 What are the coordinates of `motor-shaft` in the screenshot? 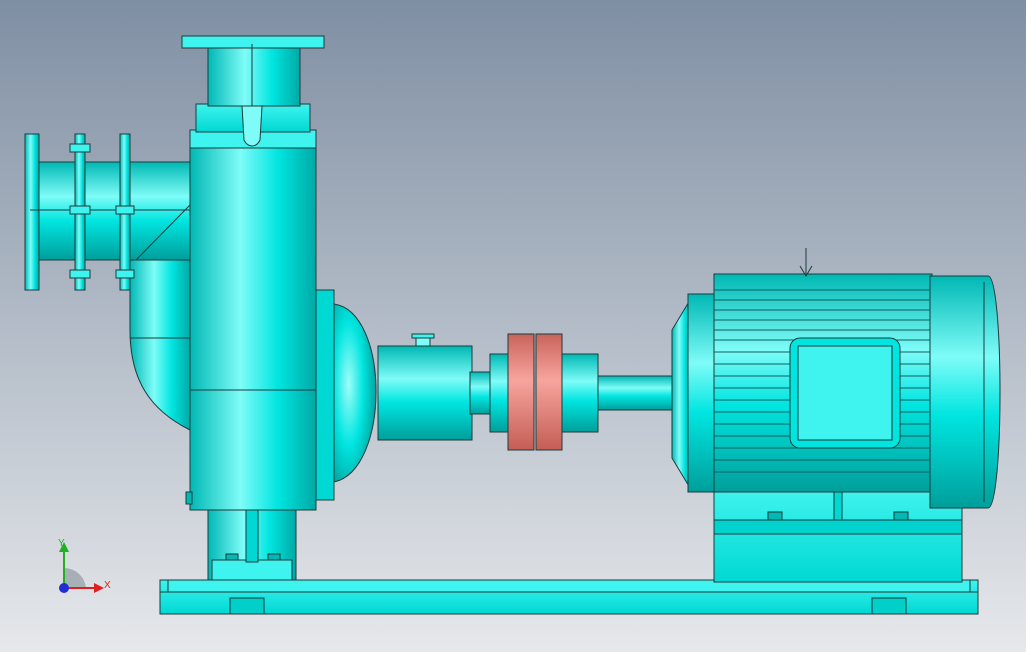 It's located at (636, 393).